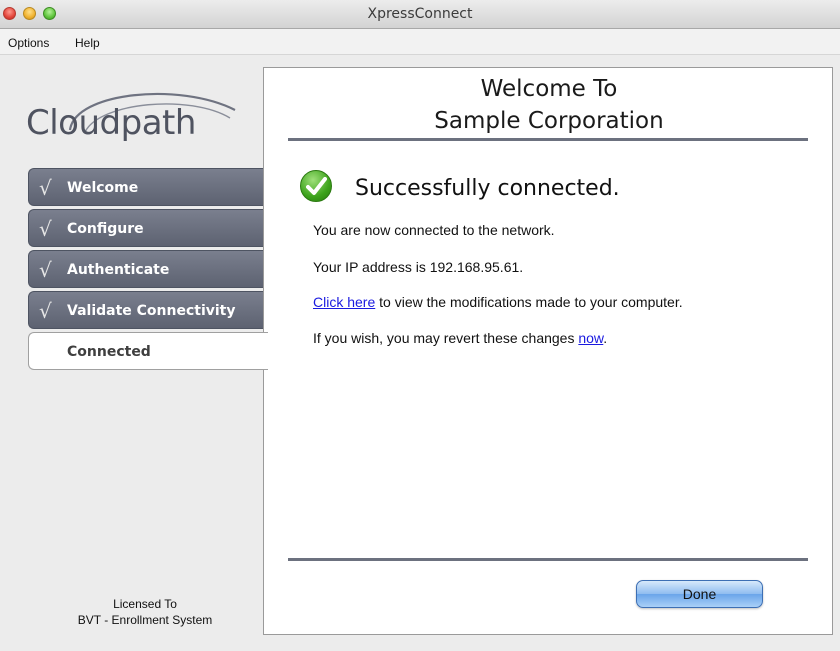 The image size is (840, 651). What do you see at coordinates (434, 230) in the screenshot?
I see `connected-message: You are now connected to the network.` at bounding box center [434, 230].